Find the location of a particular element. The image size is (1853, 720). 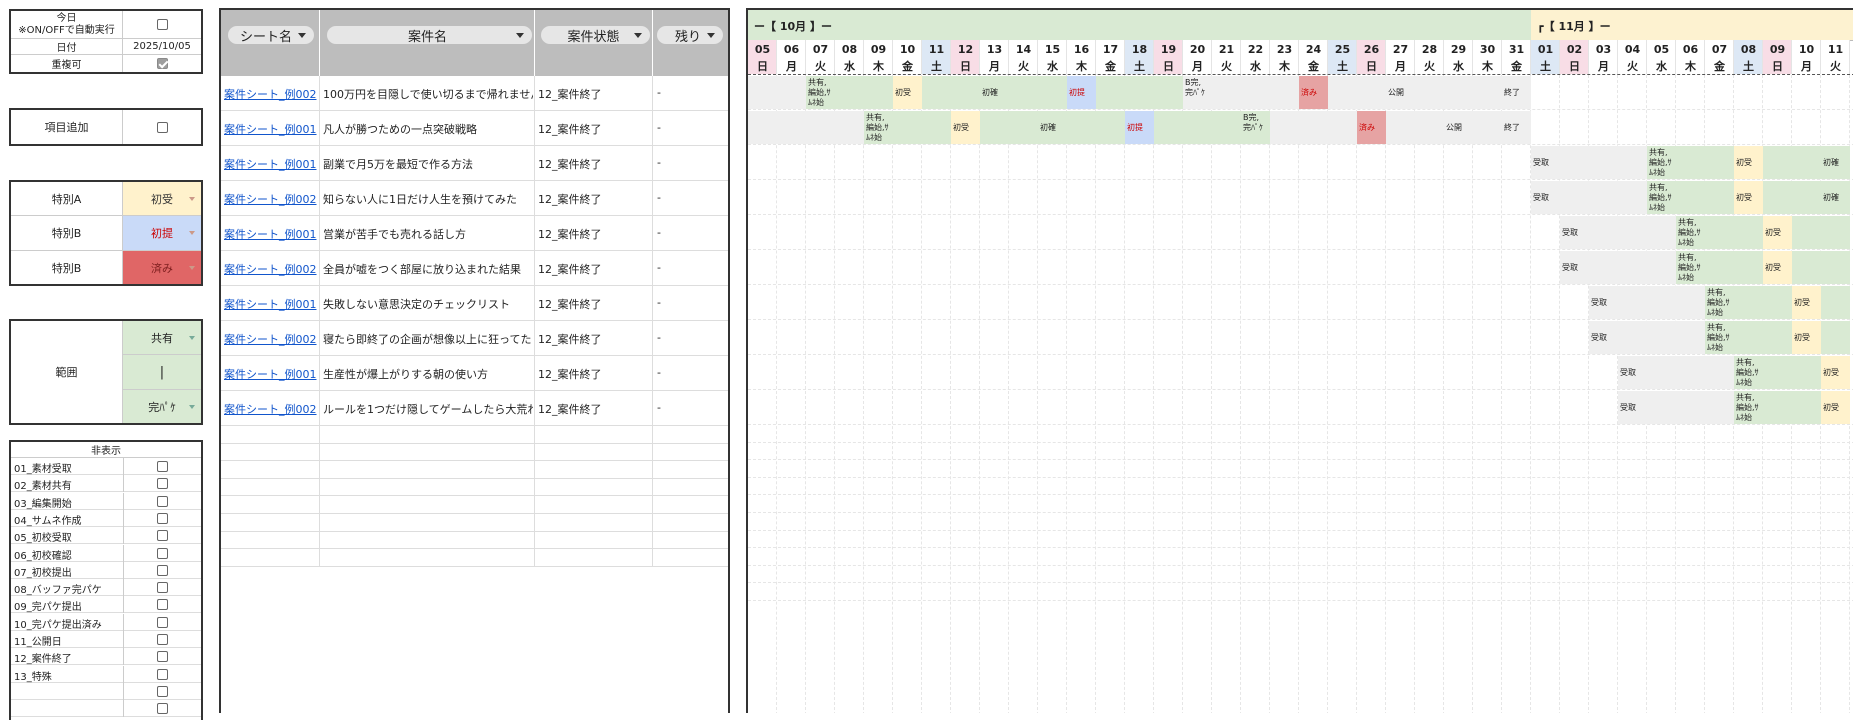

hidden-item-row: 12_案件終了 is located at coordinates (106, 657).